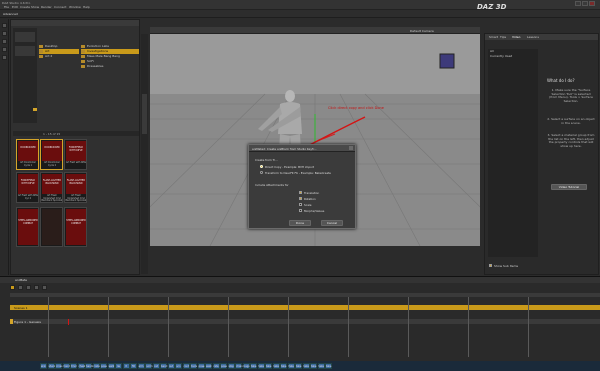  I want to click on bottom-tab: fill, so click(133, 366).